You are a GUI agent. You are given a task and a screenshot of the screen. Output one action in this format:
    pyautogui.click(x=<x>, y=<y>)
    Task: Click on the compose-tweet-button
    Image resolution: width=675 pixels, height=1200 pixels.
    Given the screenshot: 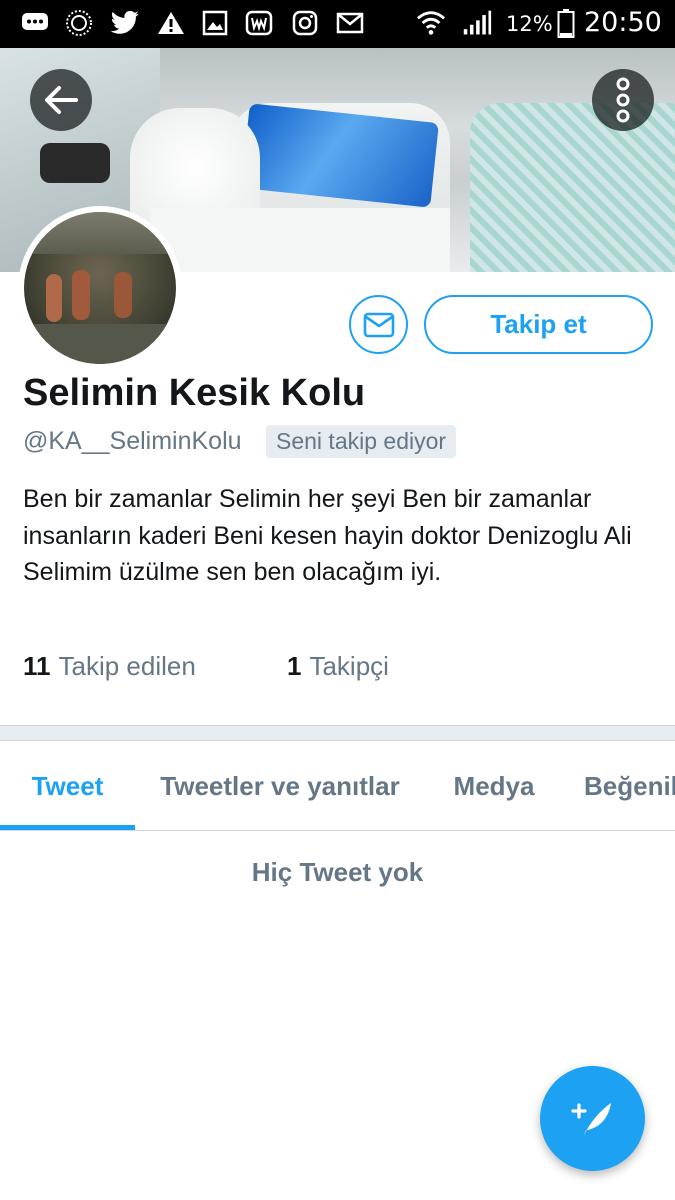 What is the action you would take?
    pyautogui.click(x=592, y=1118)
    